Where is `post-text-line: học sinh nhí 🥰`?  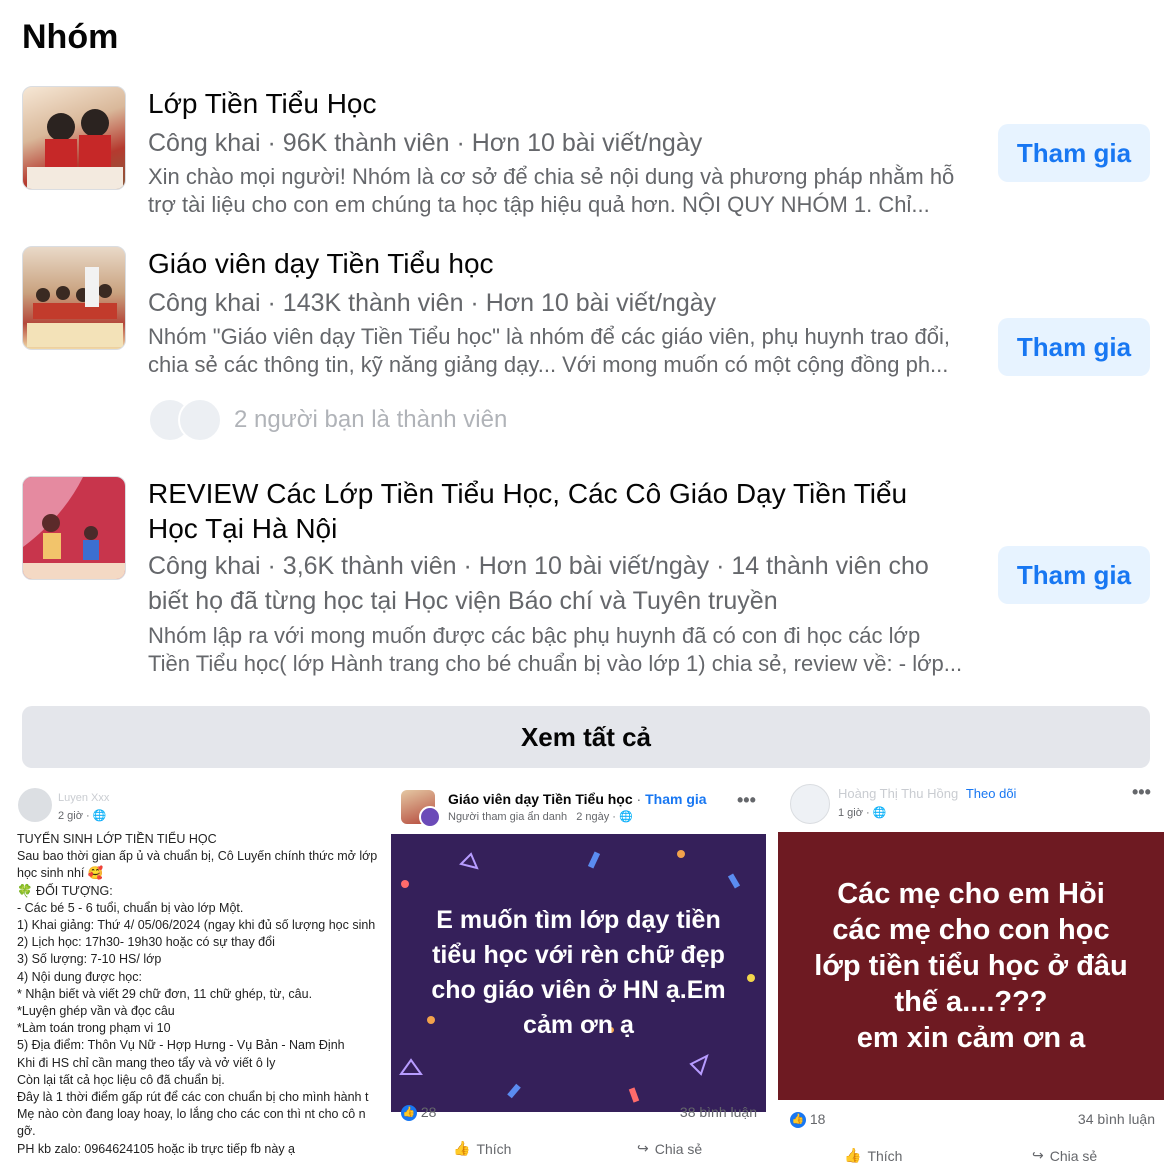
post-text-line: học sinh nhí 🥰 is located at coordinates (60, 873).